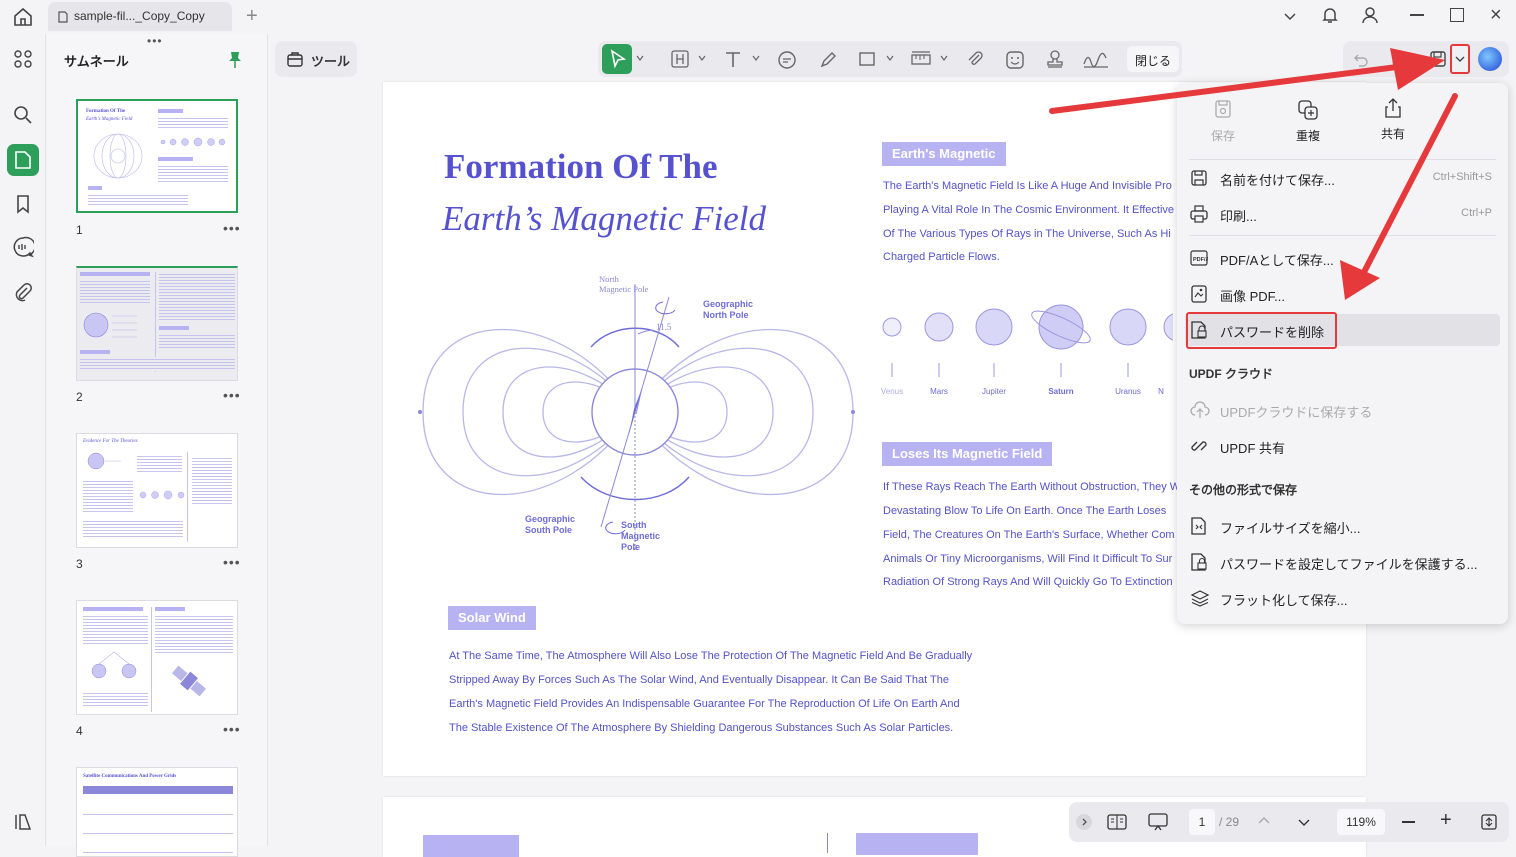  I want to click on search-icon, so click(23, 115).